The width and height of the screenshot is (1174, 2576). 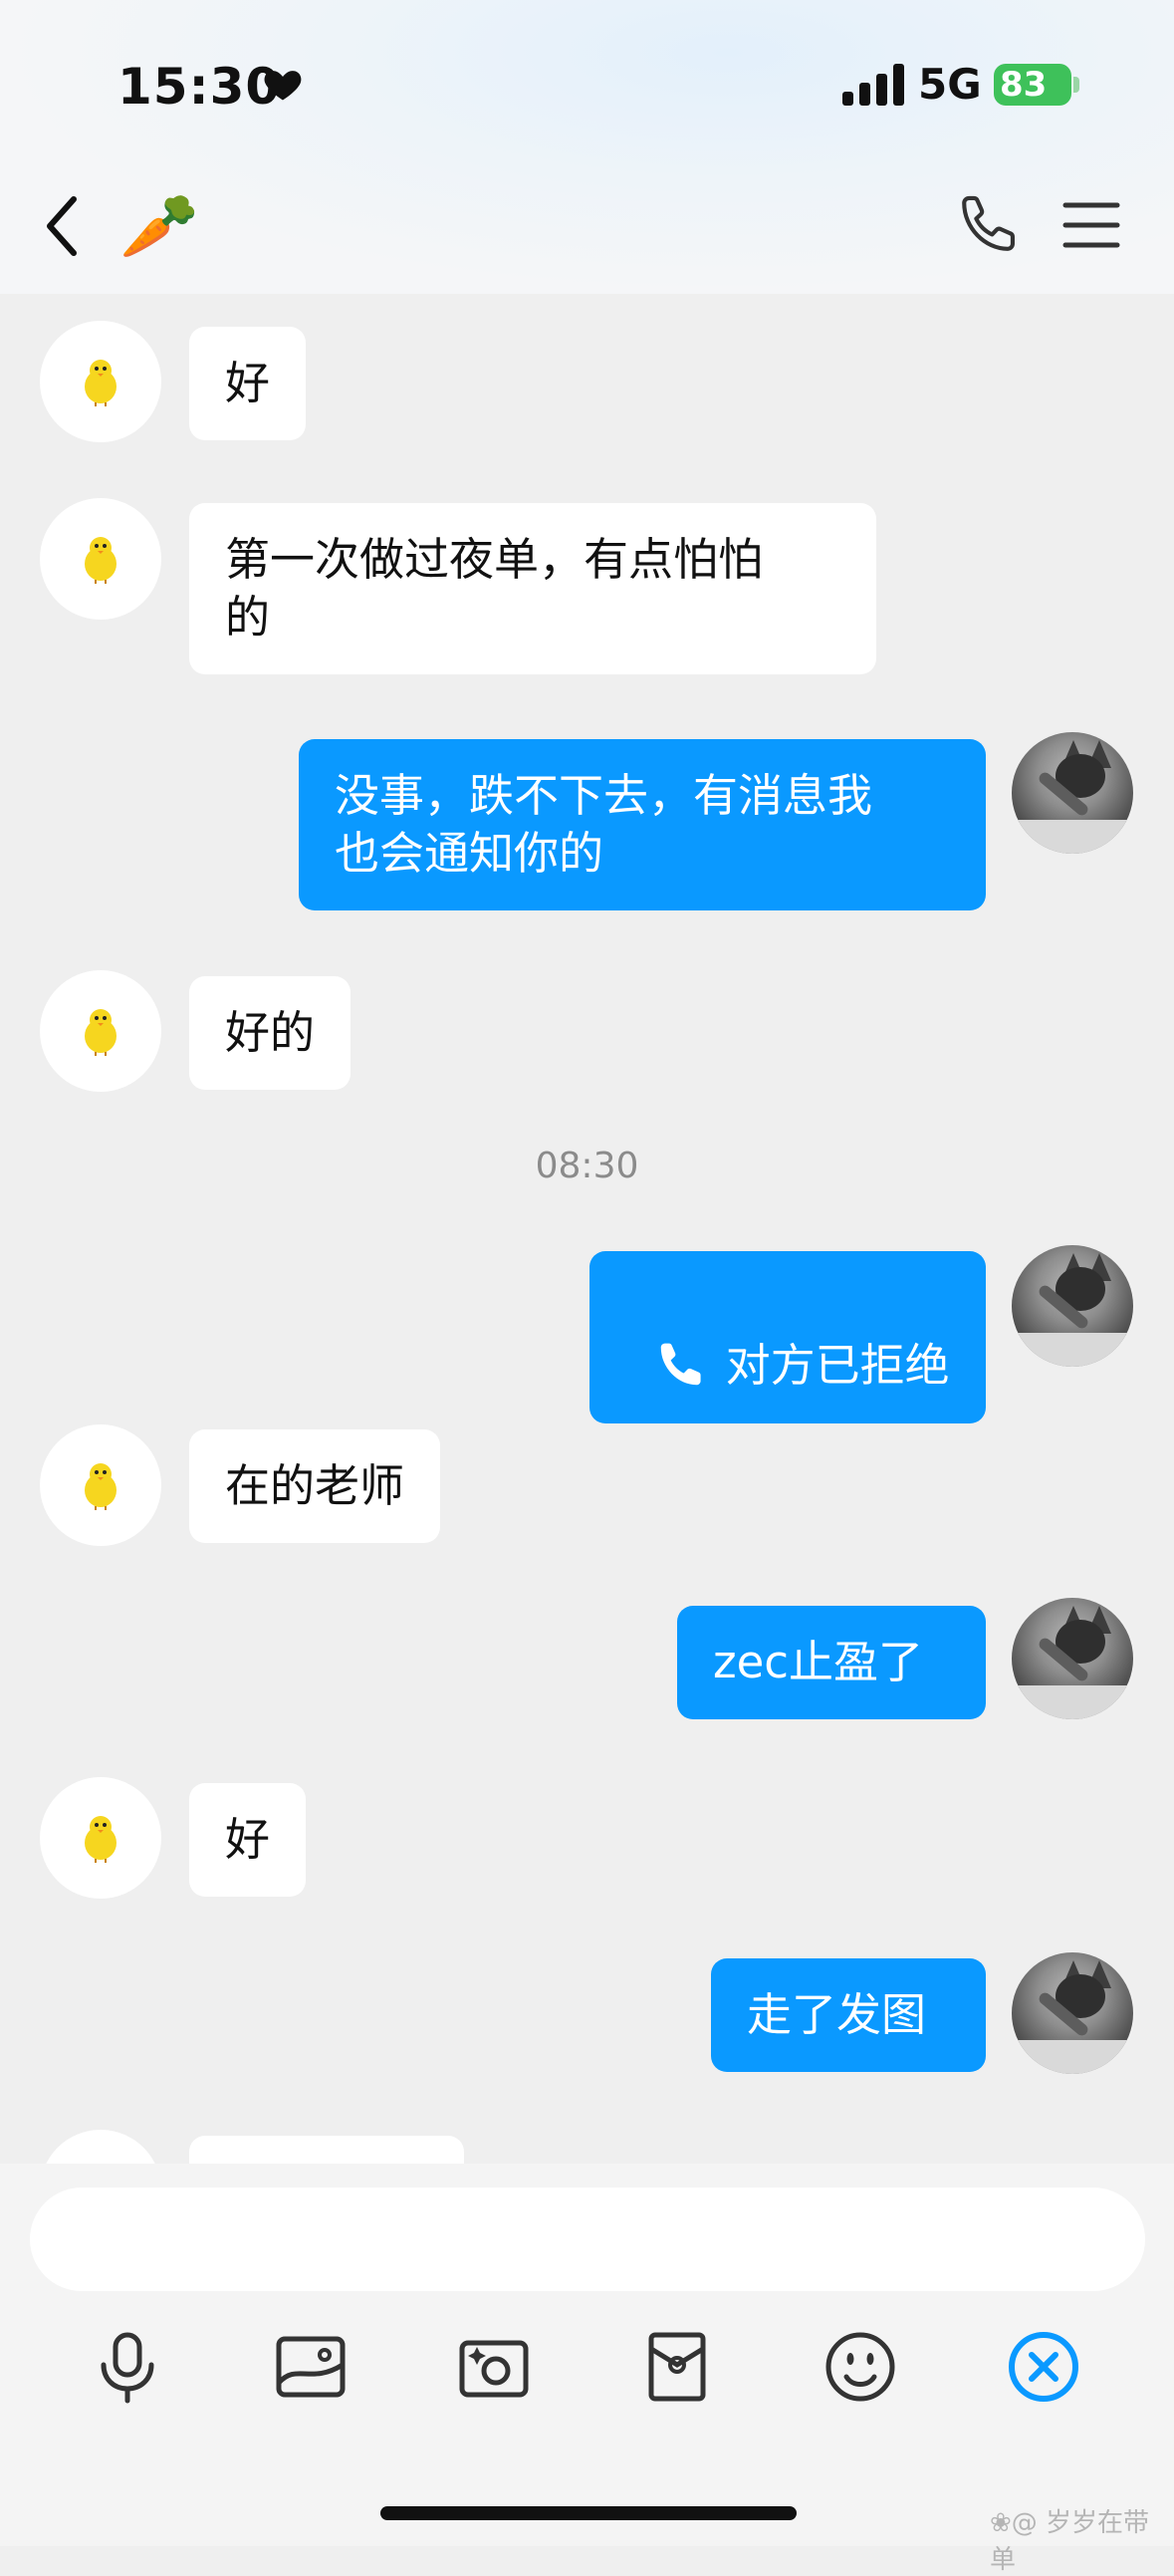 What do you see at coordinates (159, 226) in the screenshot?
I see `chat-title: 🥕` at bounding box center [159, 226].